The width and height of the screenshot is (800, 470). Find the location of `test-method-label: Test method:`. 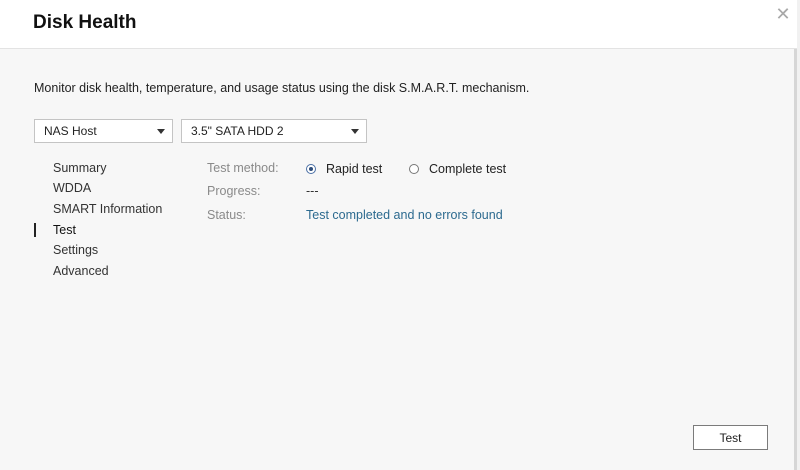

test-method-label: Test method: is located at coordinates (243, 168).